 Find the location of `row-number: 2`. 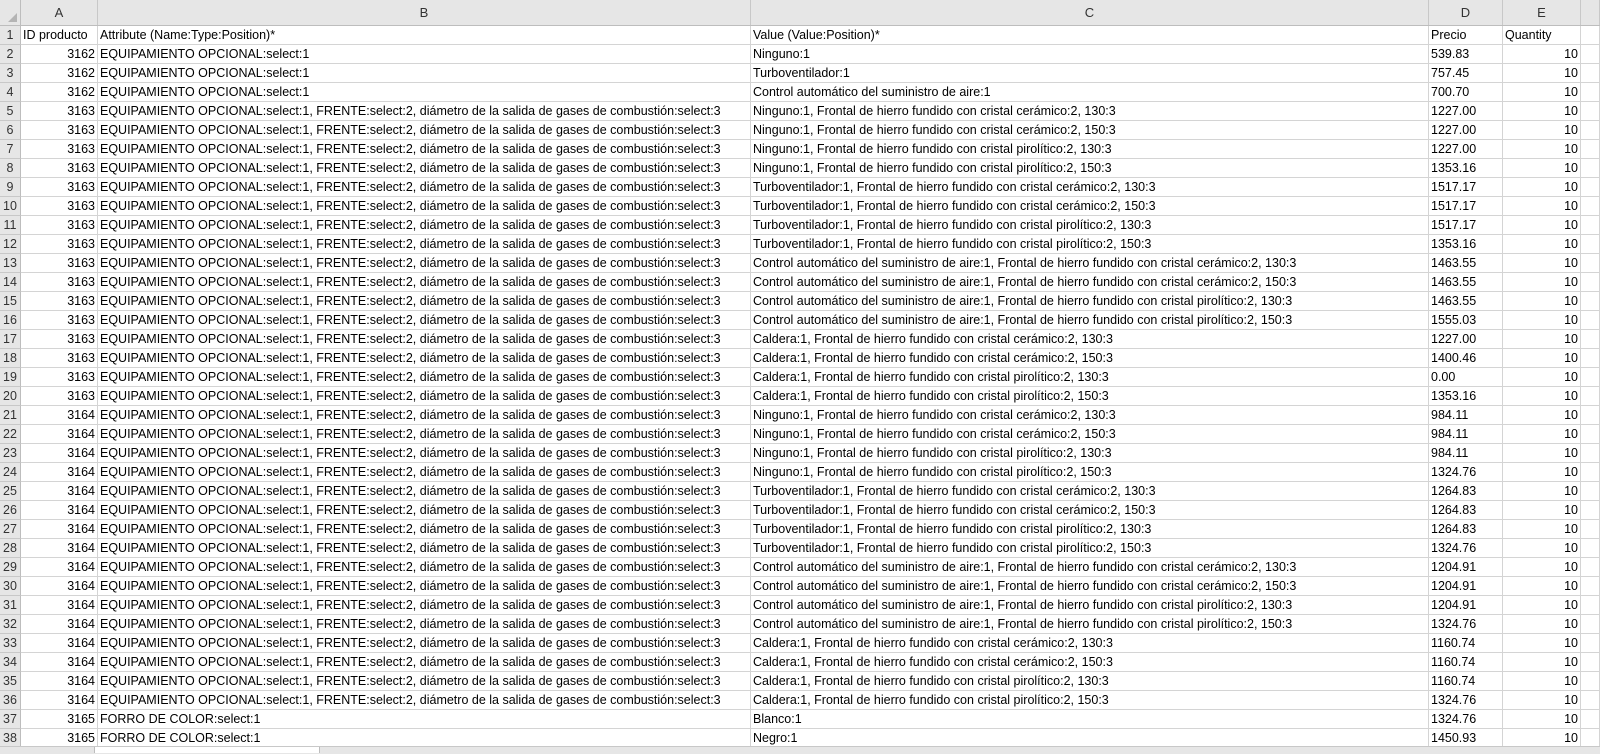

row-number: 2 is located at coordinates (10, 54).